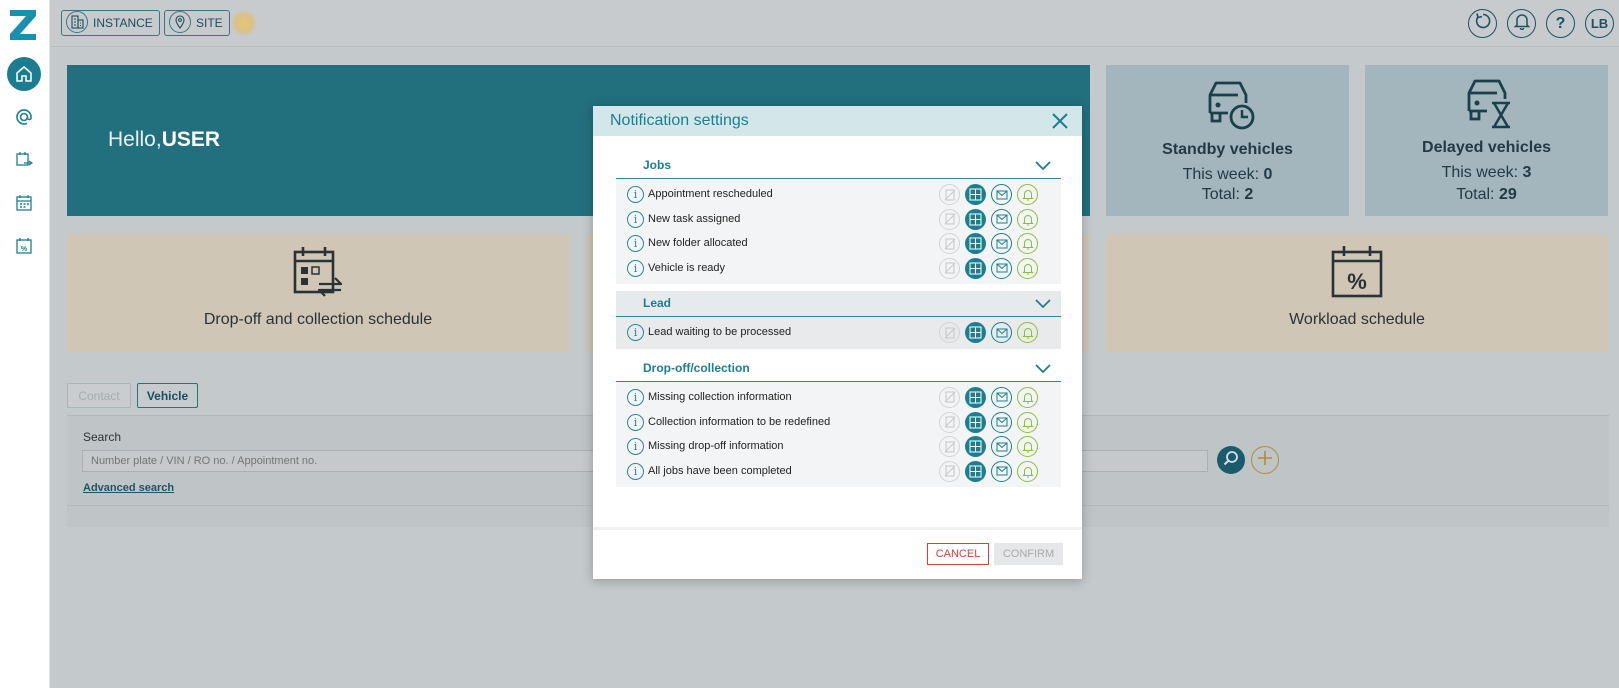 The width and height of the screenshot is (1619, 688). I want to click on workload-schedule-tile: % Workload schedule, so click(1357, 293).